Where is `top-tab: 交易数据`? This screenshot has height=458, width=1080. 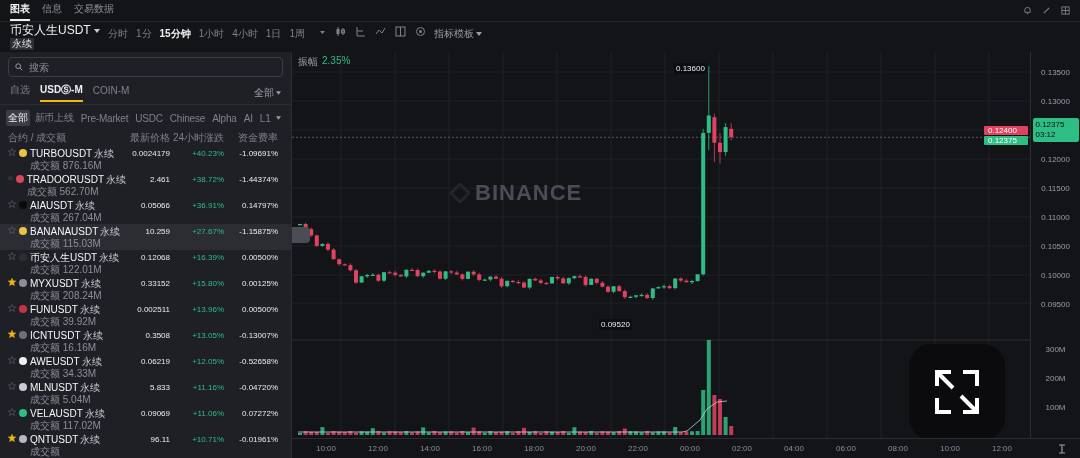 top-tab: 交易数据 is located at coordinates (94, 11).